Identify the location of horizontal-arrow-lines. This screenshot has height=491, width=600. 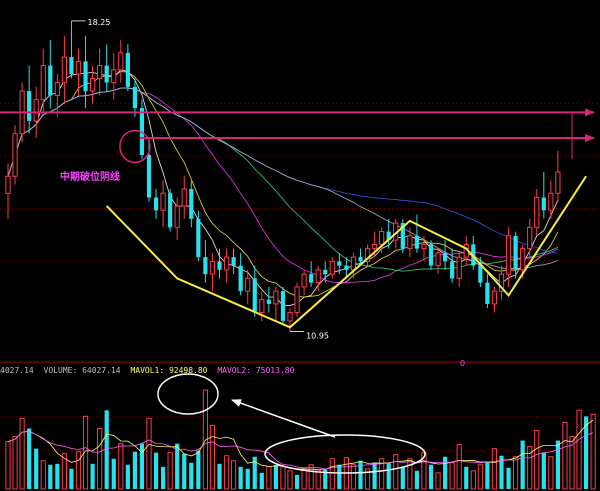
(297, 134).